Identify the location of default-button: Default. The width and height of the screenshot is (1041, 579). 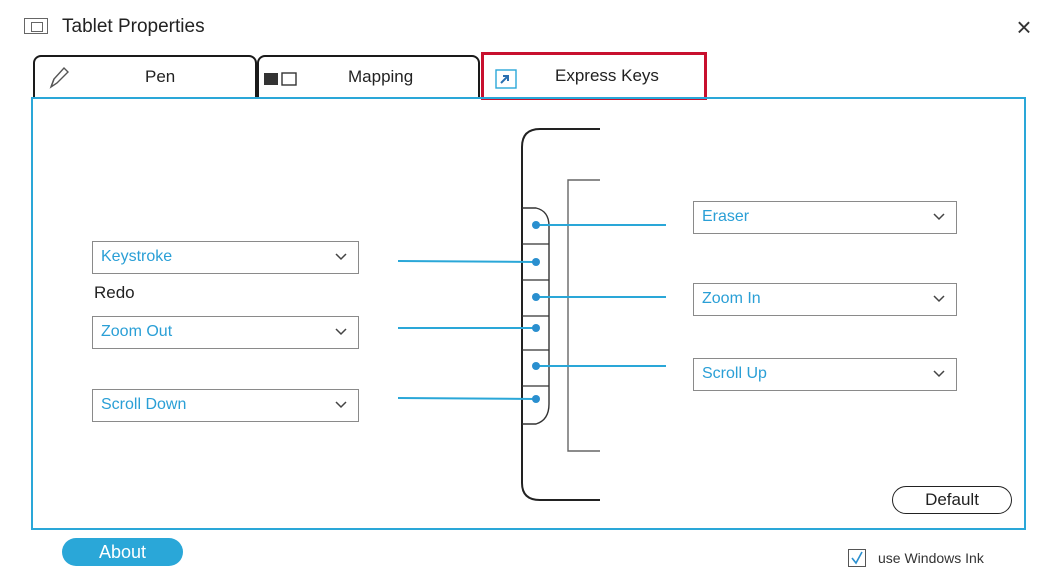
(952, 500).